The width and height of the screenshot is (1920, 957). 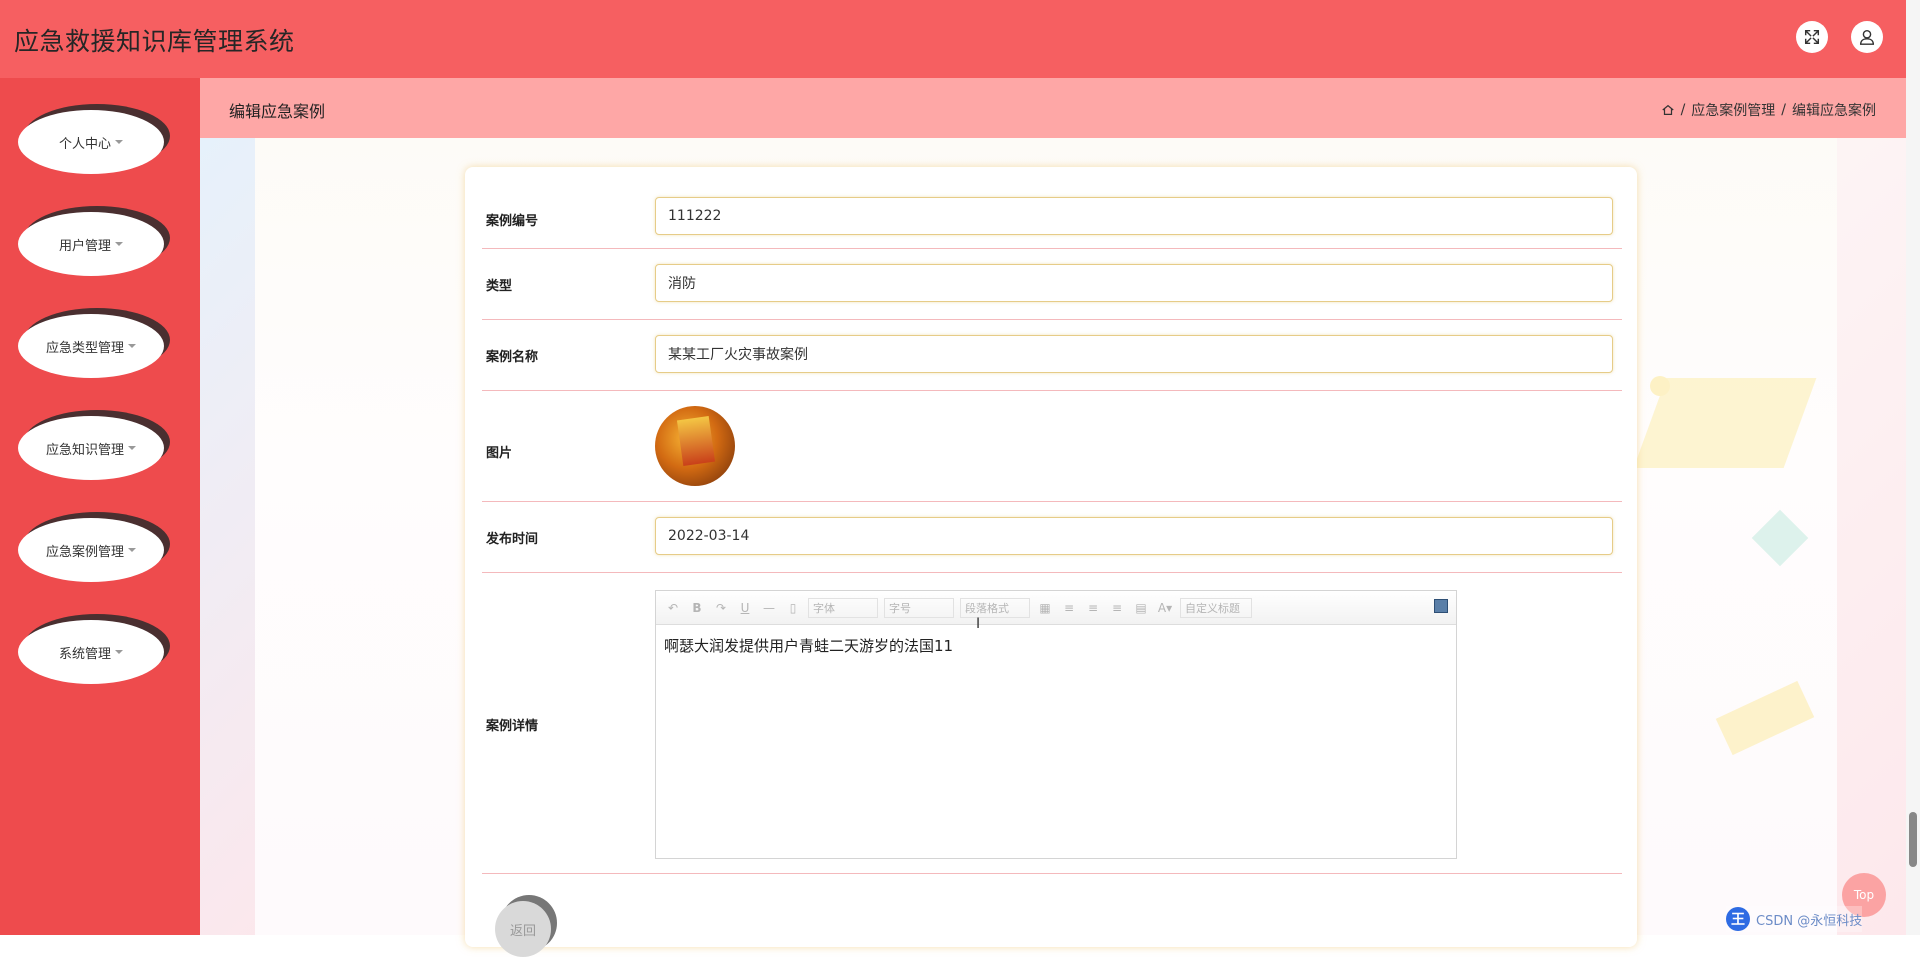 I want to click on case-no-input, so click(x=1134, y=216).